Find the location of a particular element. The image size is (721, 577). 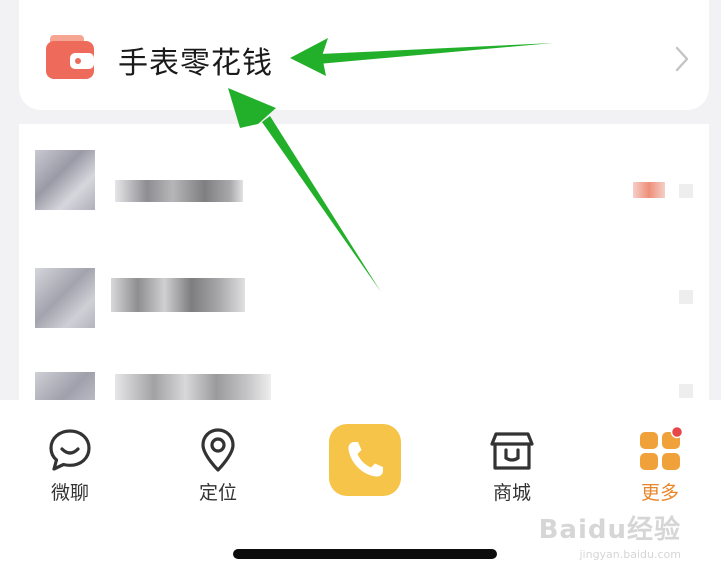

tab-chat: 微聊 is located at coordinates (70, 481).